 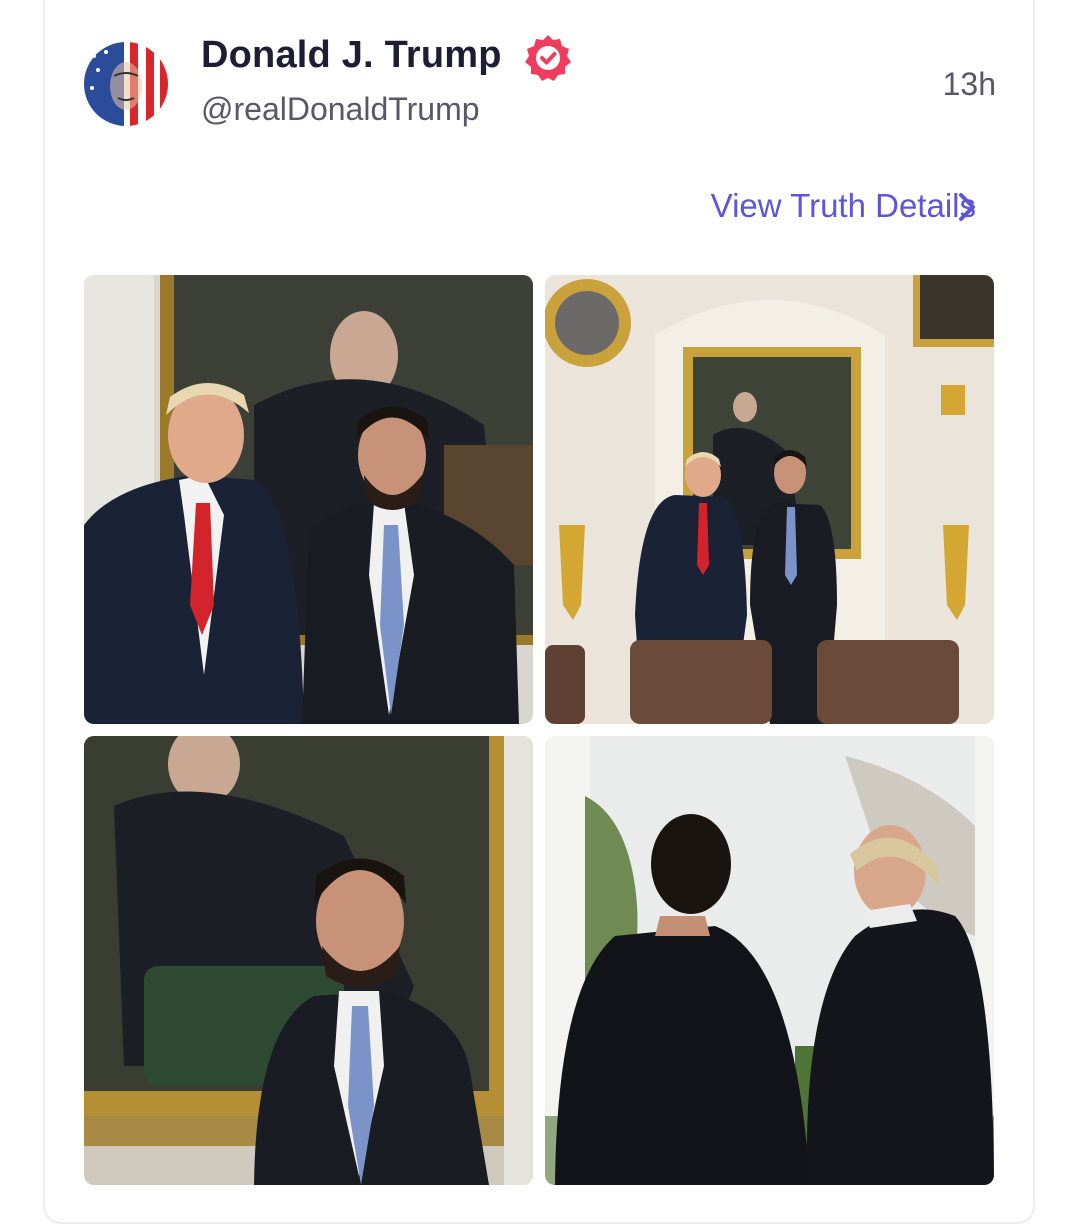 I want to click on verified-badge-icon, so click(x=548, y=58).